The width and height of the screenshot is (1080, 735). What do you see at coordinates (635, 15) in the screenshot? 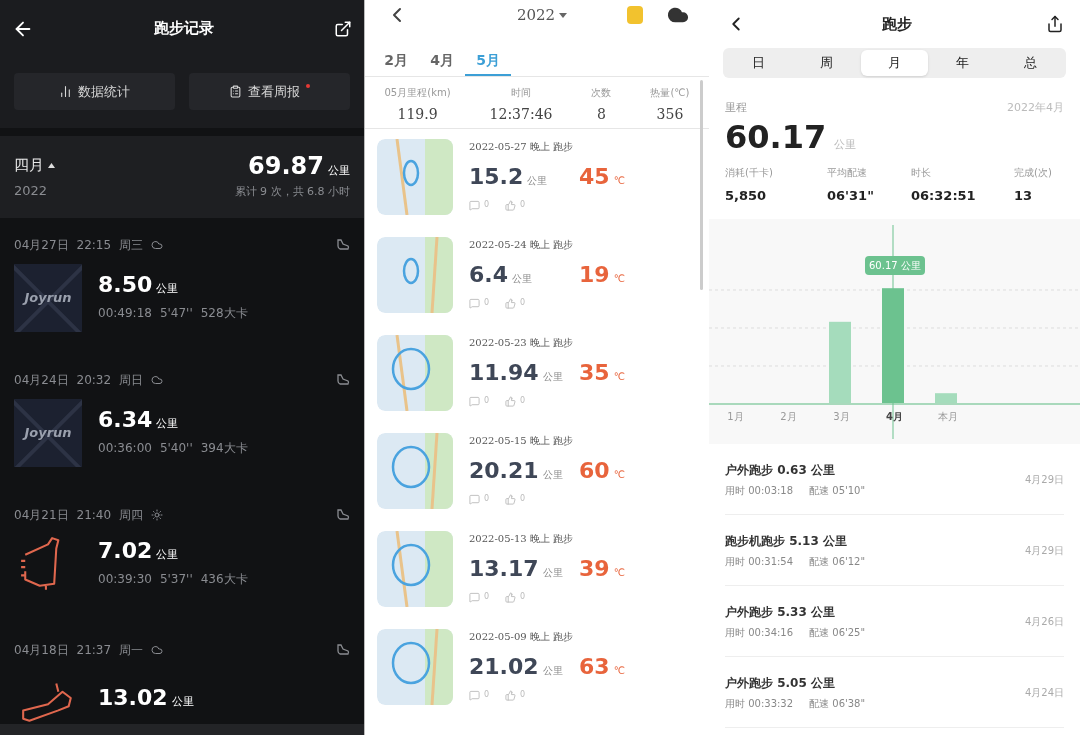
I see `badge-icon` at bounding box center [635, 15].